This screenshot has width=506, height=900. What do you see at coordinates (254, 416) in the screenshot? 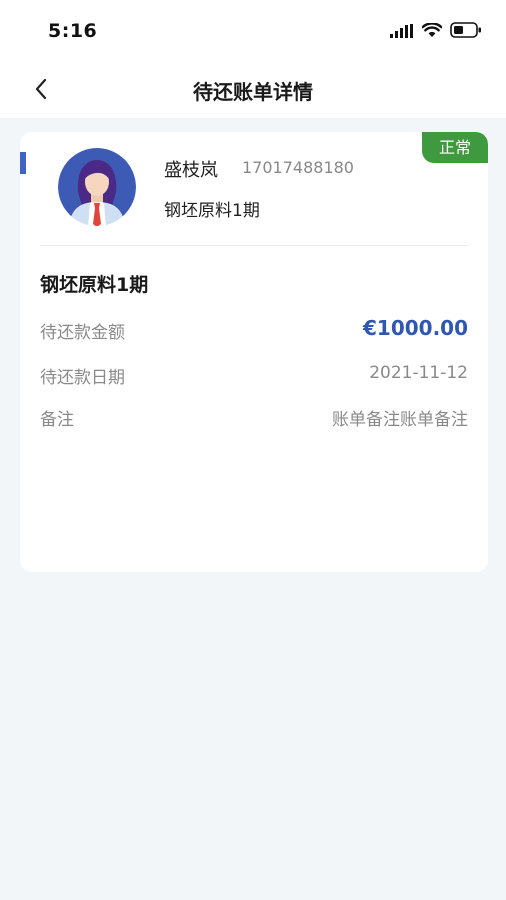
I see `row-remark: 备注 账单备注账单备注` at bounding box center [254, 416].